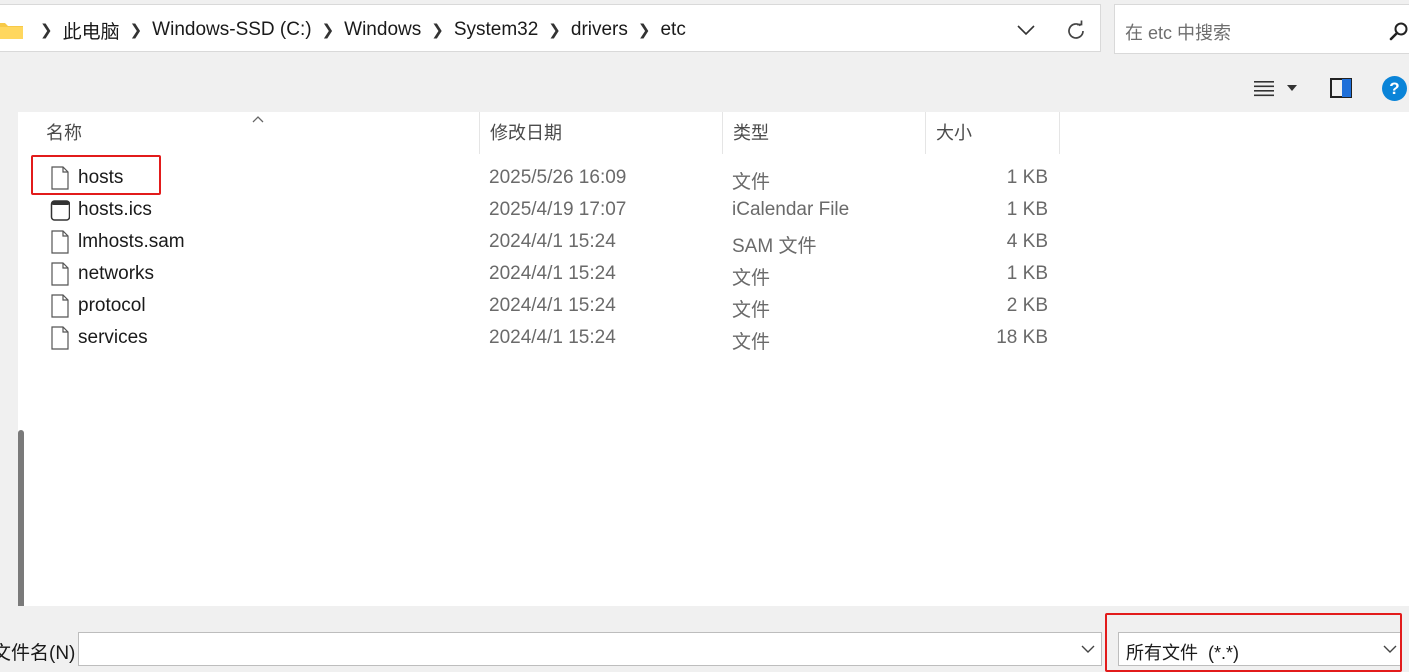 The width and height of the screenshot is (1409, 672). I want to click on file-name: lmhosts.sam, so click(131, 241).